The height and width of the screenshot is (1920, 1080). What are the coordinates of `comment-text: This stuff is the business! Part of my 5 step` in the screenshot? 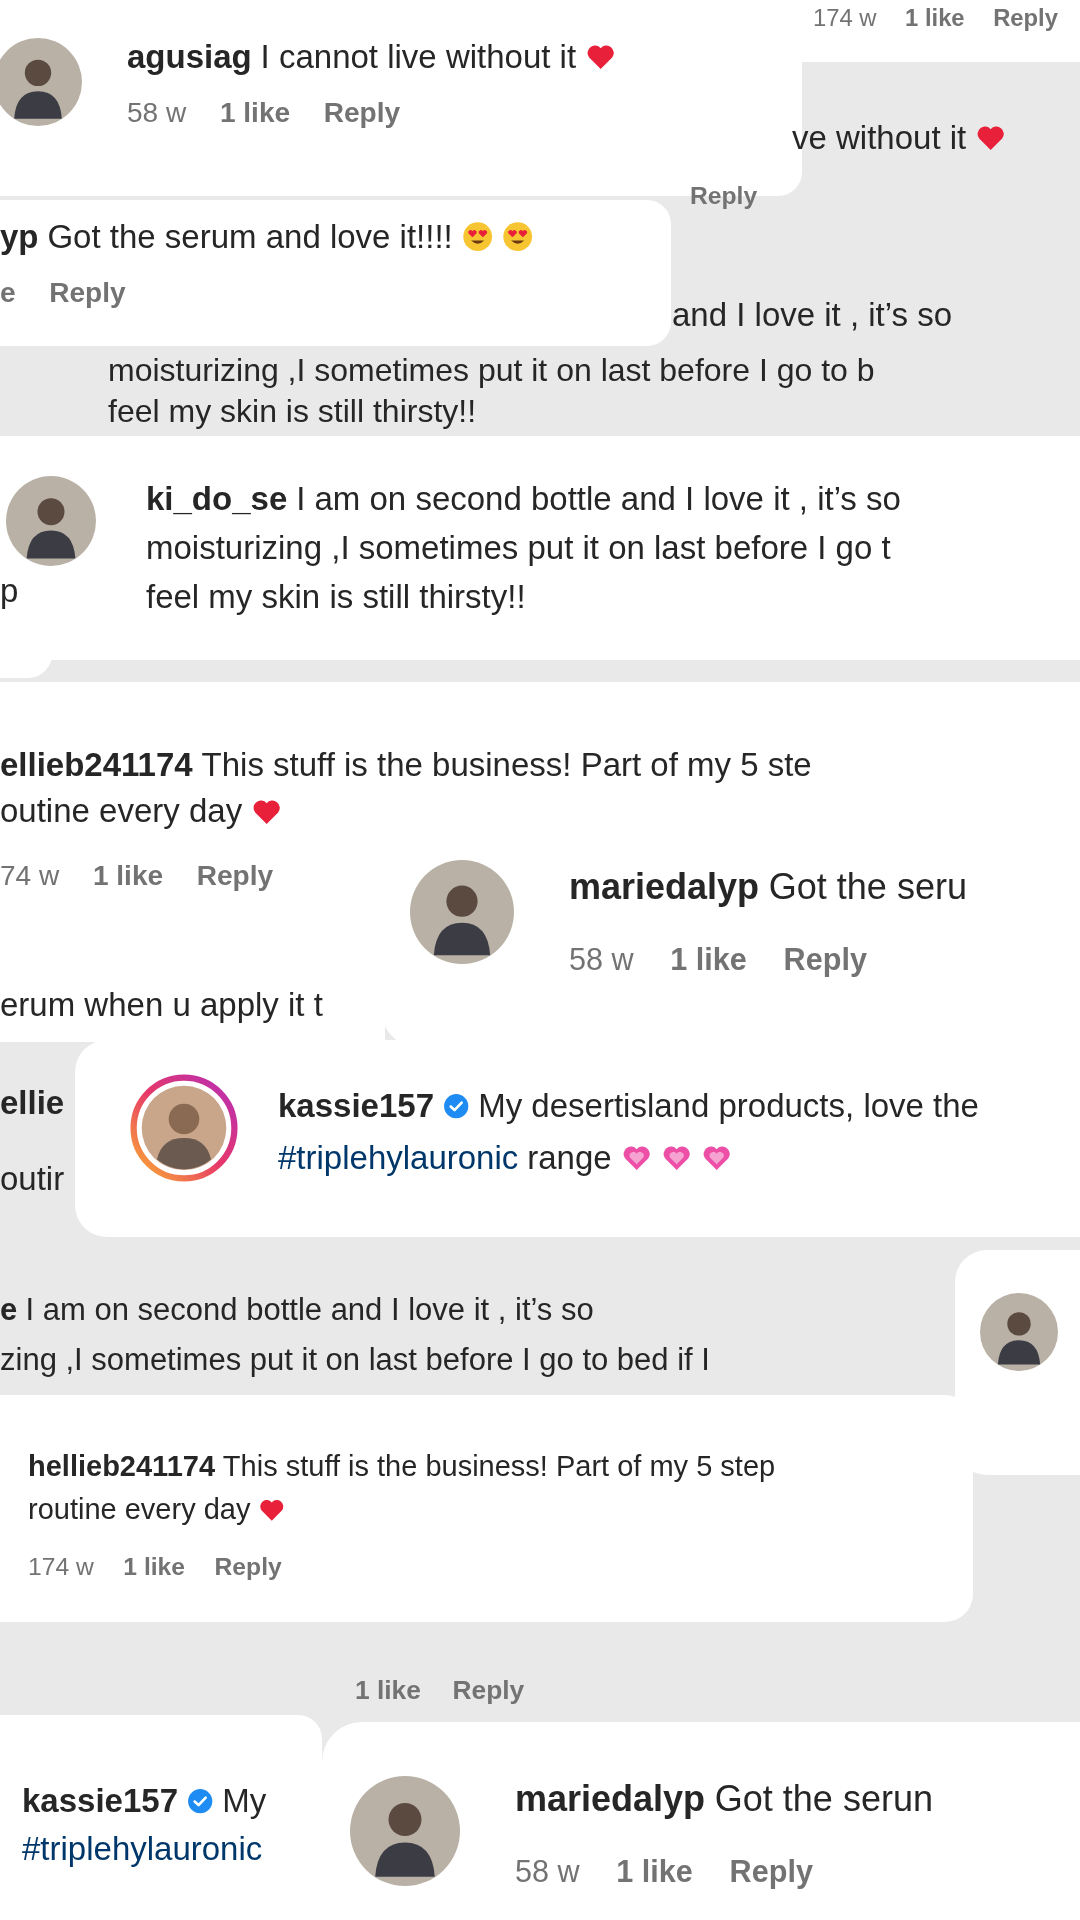 It's located at (499, 1466).